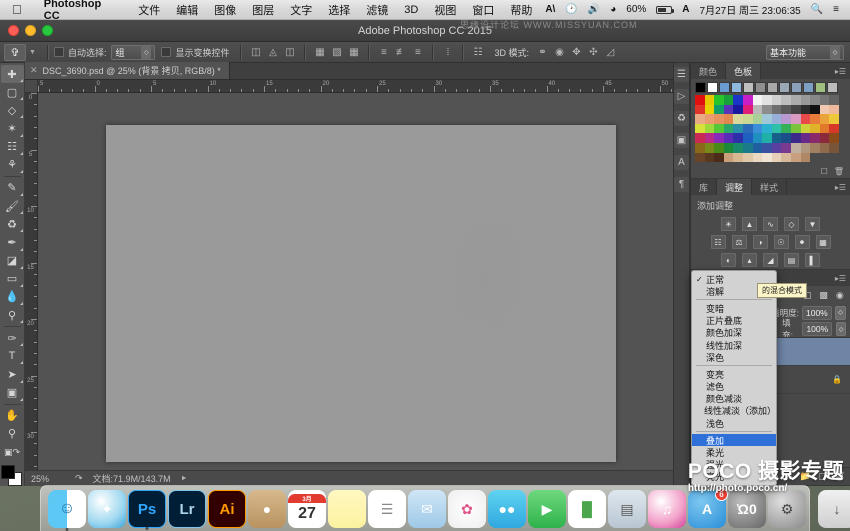 This screenshot has height=531, width=850. I want to click on adobe-cc-icon: A\, so click(550, 9).